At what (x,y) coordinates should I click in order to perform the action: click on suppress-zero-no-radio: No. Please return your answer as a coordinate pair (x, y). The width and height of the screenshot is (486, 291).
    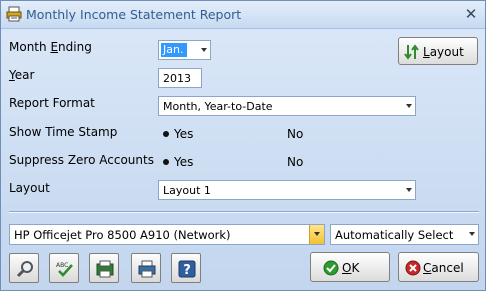
    Looking at the image, I should click on (287, 162).